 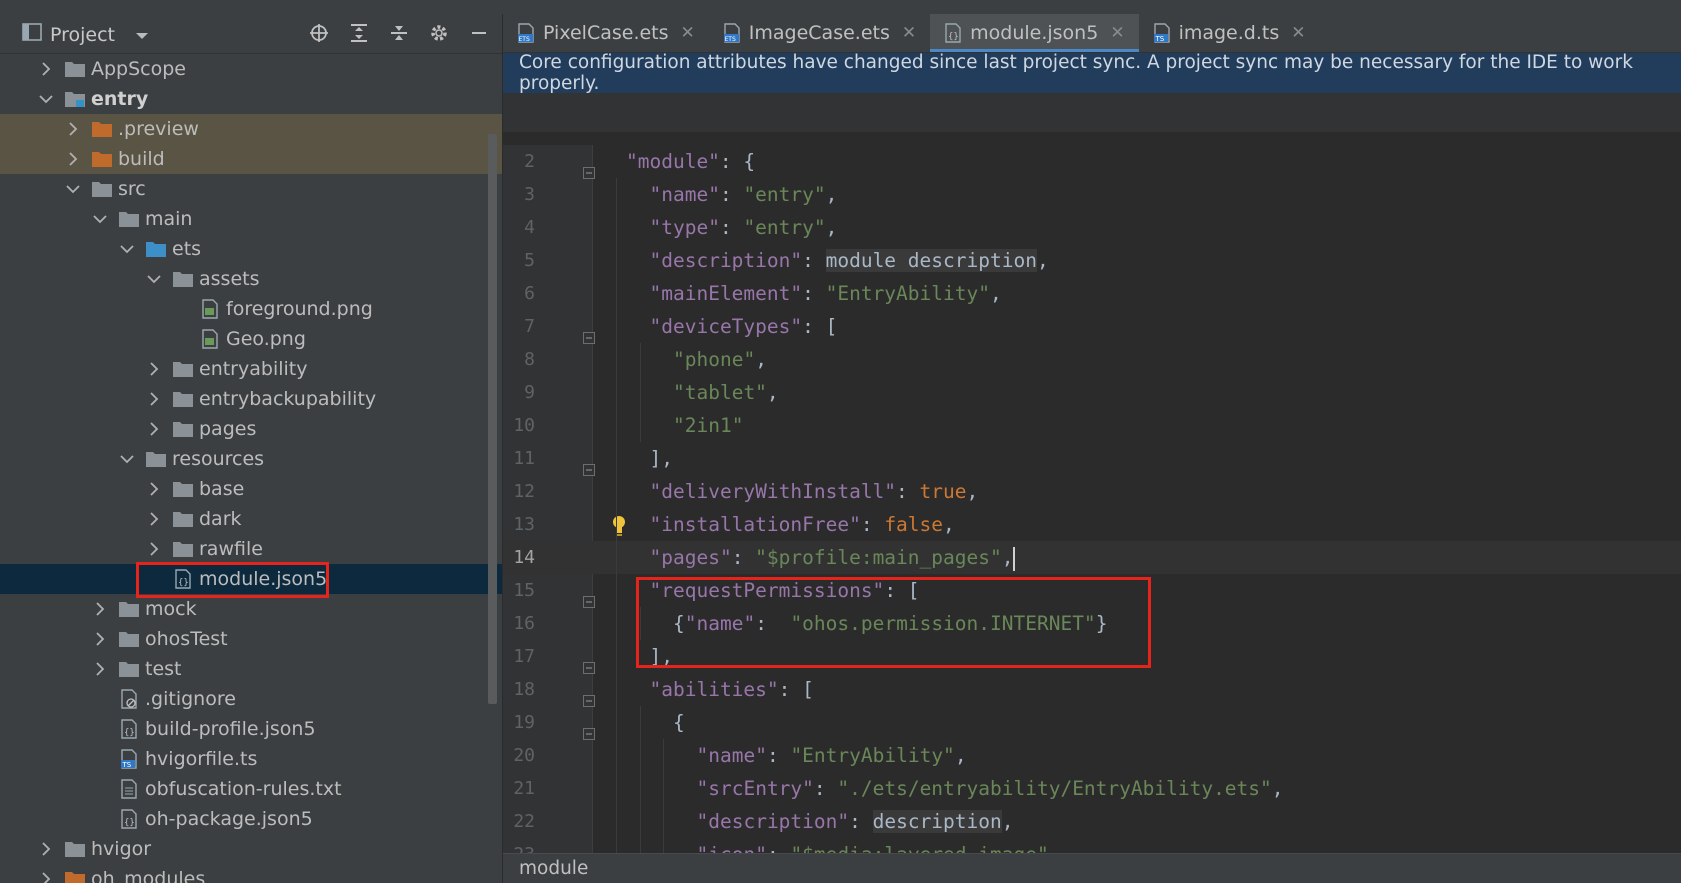 I want to click on tree-item: AppScope, so click(x=251, y=69).